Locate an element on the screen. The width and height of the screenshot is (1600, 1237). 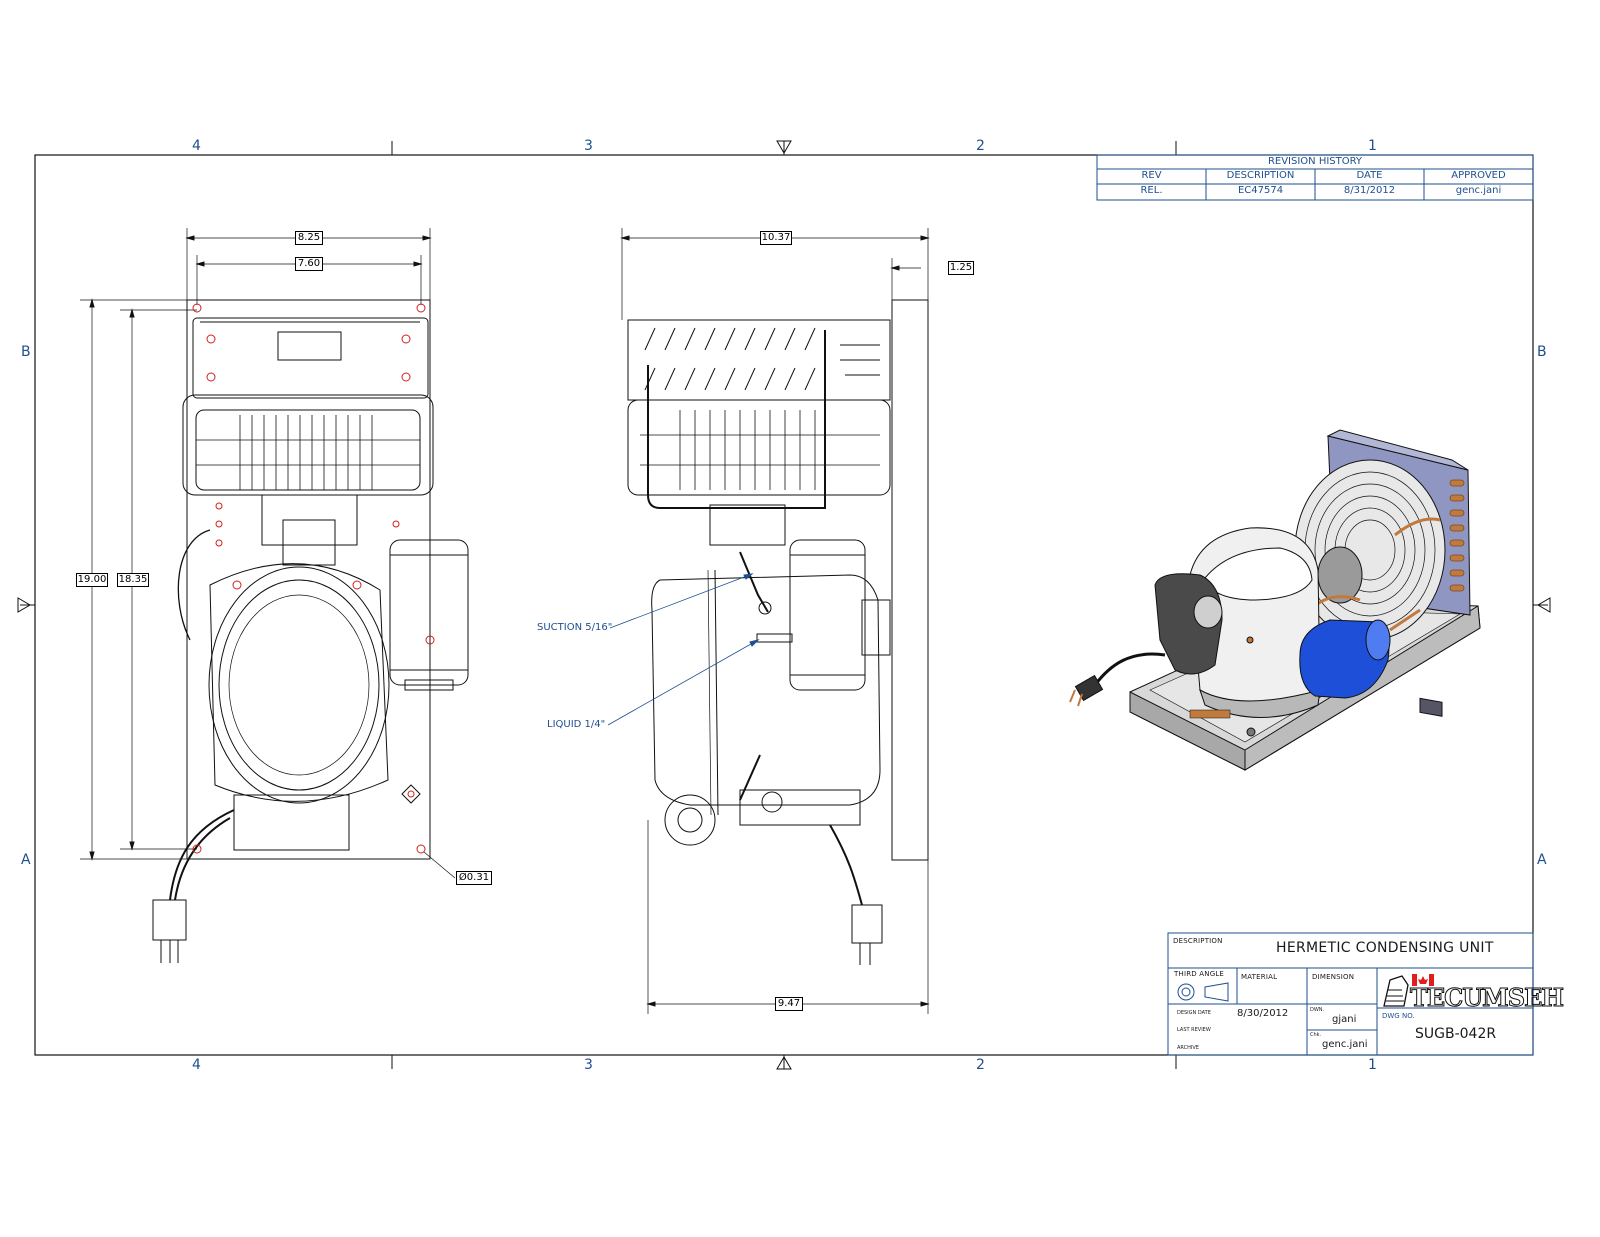
tecumseh-logo: TECUMSEH is located at coordinates (1474, 993).